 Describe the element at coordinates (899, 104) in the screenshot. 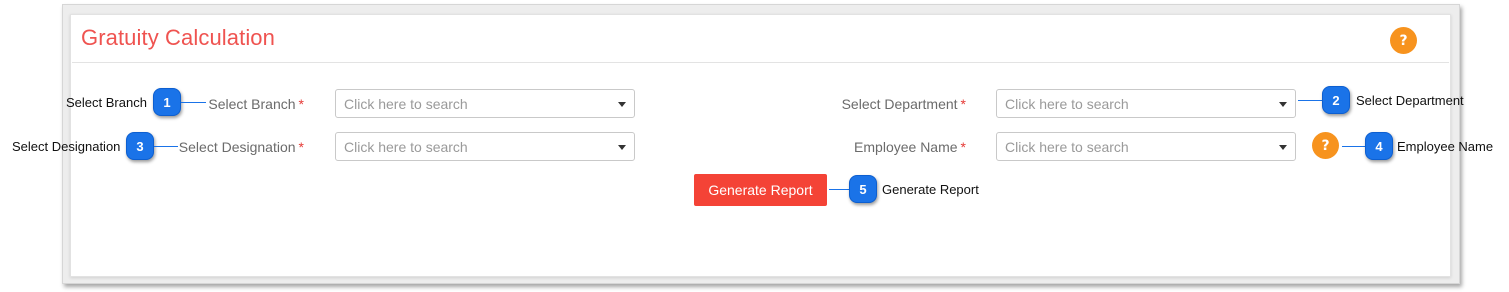

I see `department-label-text: Select Department` at that location.